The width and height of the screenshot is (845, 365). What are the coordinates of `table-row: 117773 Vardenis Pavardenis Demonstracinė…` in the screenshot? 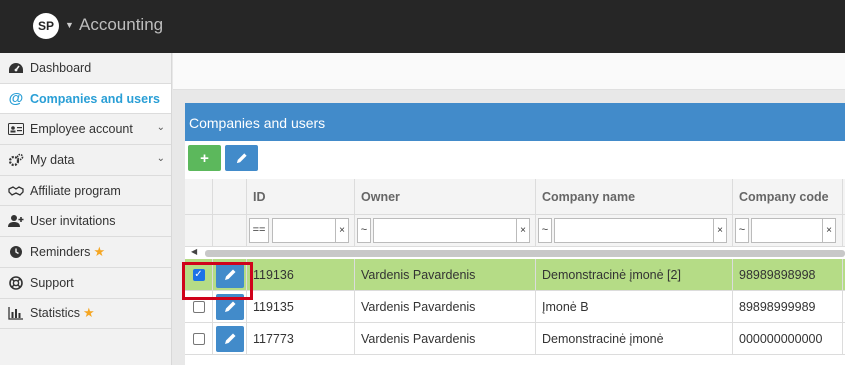 It's located at (515, 339).